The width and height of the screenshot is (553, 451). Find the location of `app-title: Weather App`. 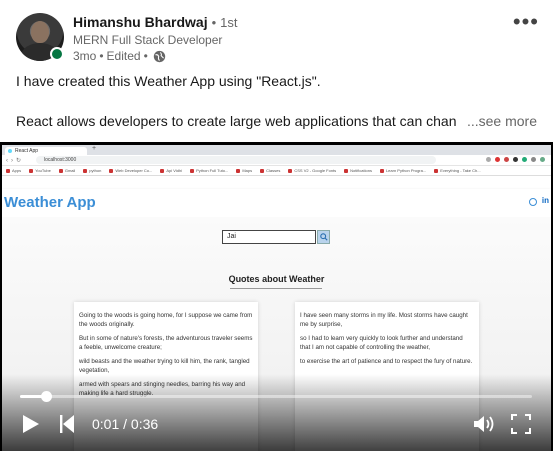

app-title: Weather App is located at coordinates (50, 202).